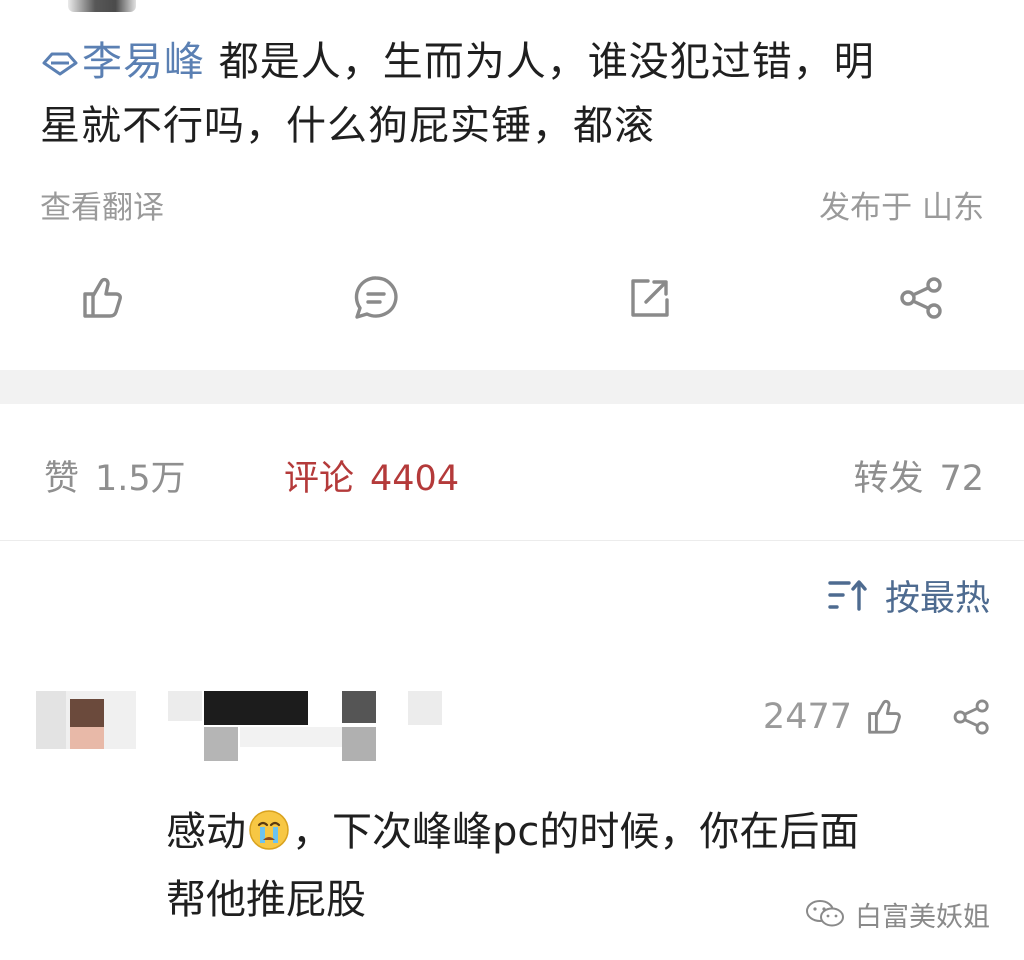  I want to click on likes-label: 赞, so click(62, 479).